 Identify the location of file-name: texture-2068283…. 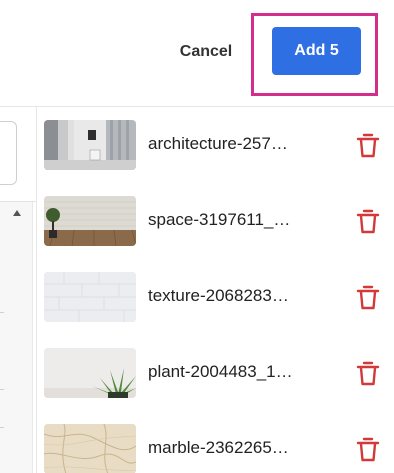
(218, 295).